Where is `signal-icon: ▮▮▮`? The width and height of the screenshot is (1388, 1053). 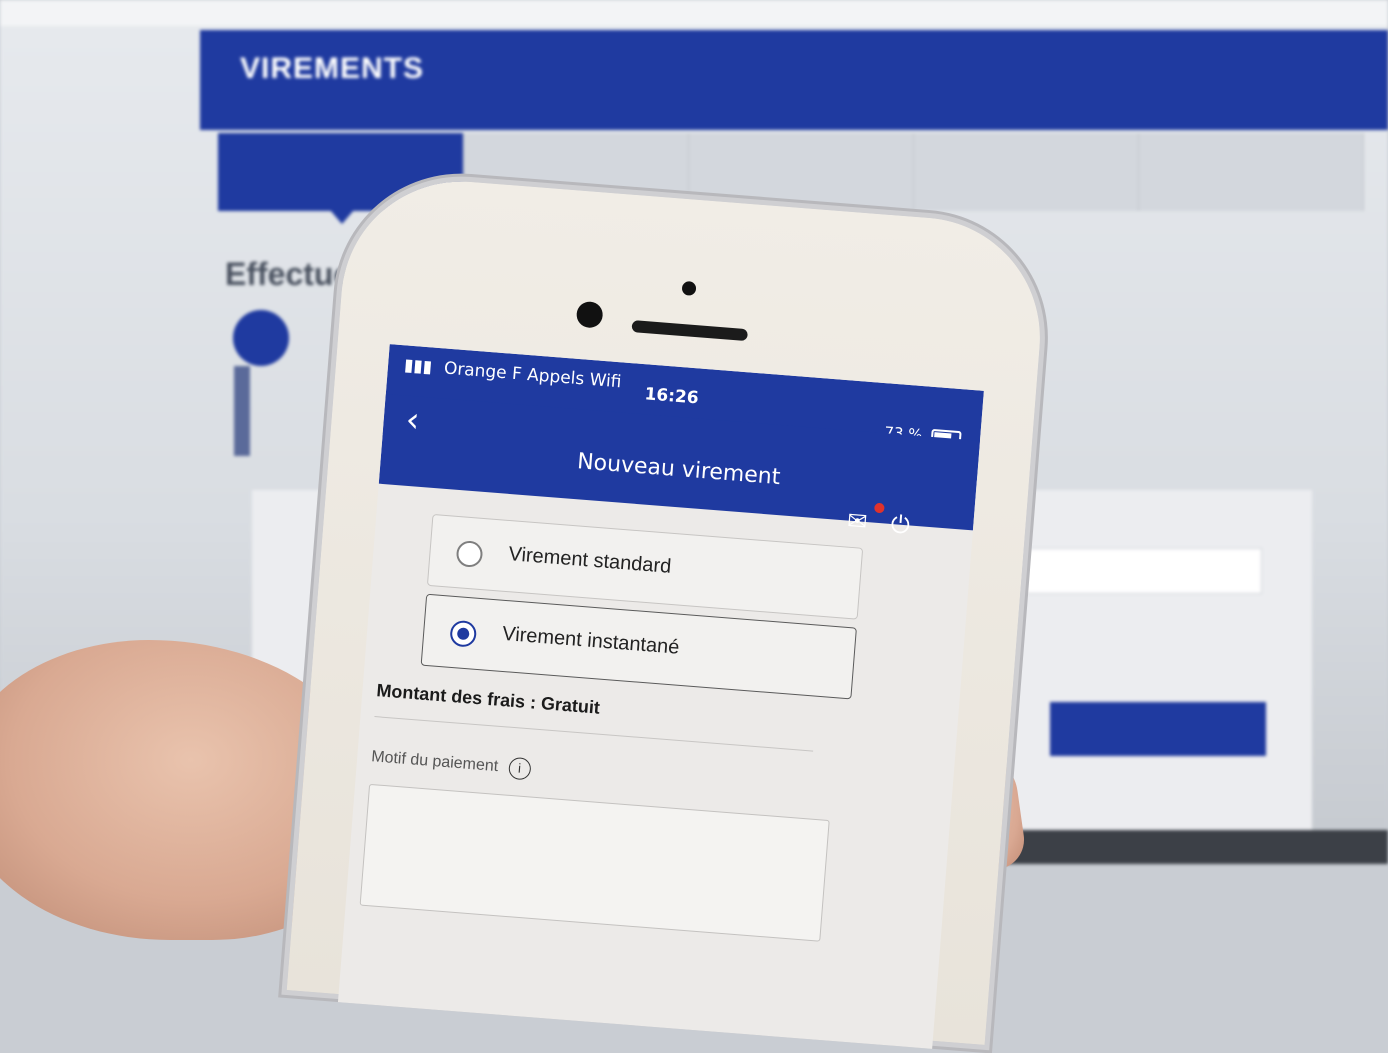
signal-icon: ▮▮▮ is located at coordinates (418, 366).